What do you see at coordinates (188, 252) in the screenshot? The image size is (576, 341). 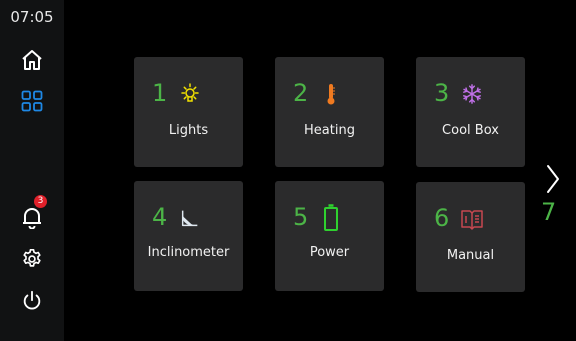 I see `tile-label: Inclinometer` at bounding box center [188, 252].